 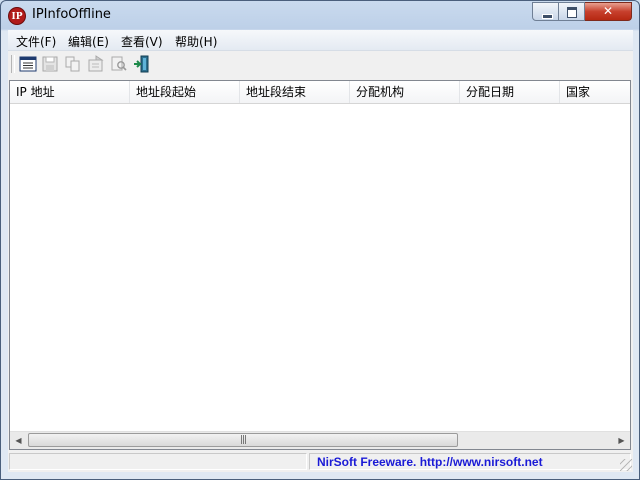 I want to click on menu-view: 查看(V), so click(x=142, y=41).